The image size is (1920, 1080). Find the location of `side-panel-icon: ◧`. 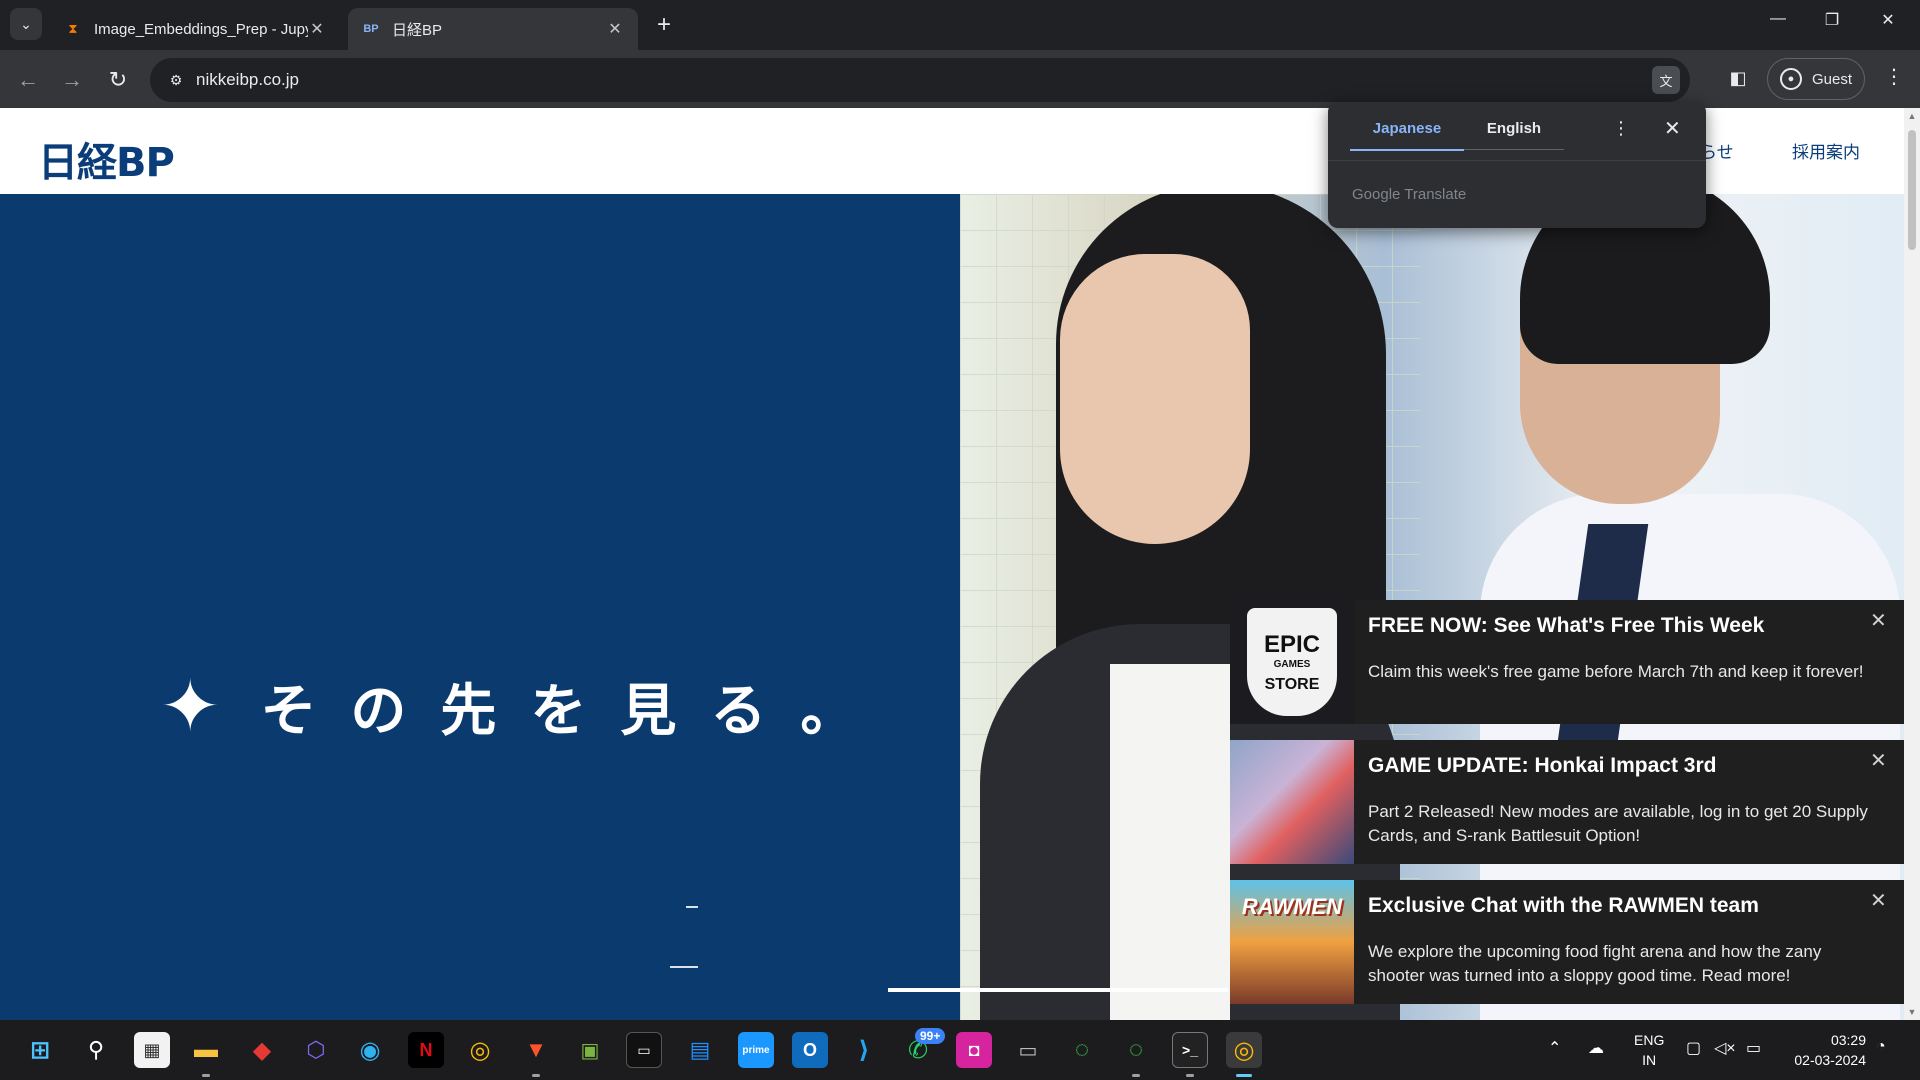

side-panel-icon: ◧ is located at coordinates (1738, 78).